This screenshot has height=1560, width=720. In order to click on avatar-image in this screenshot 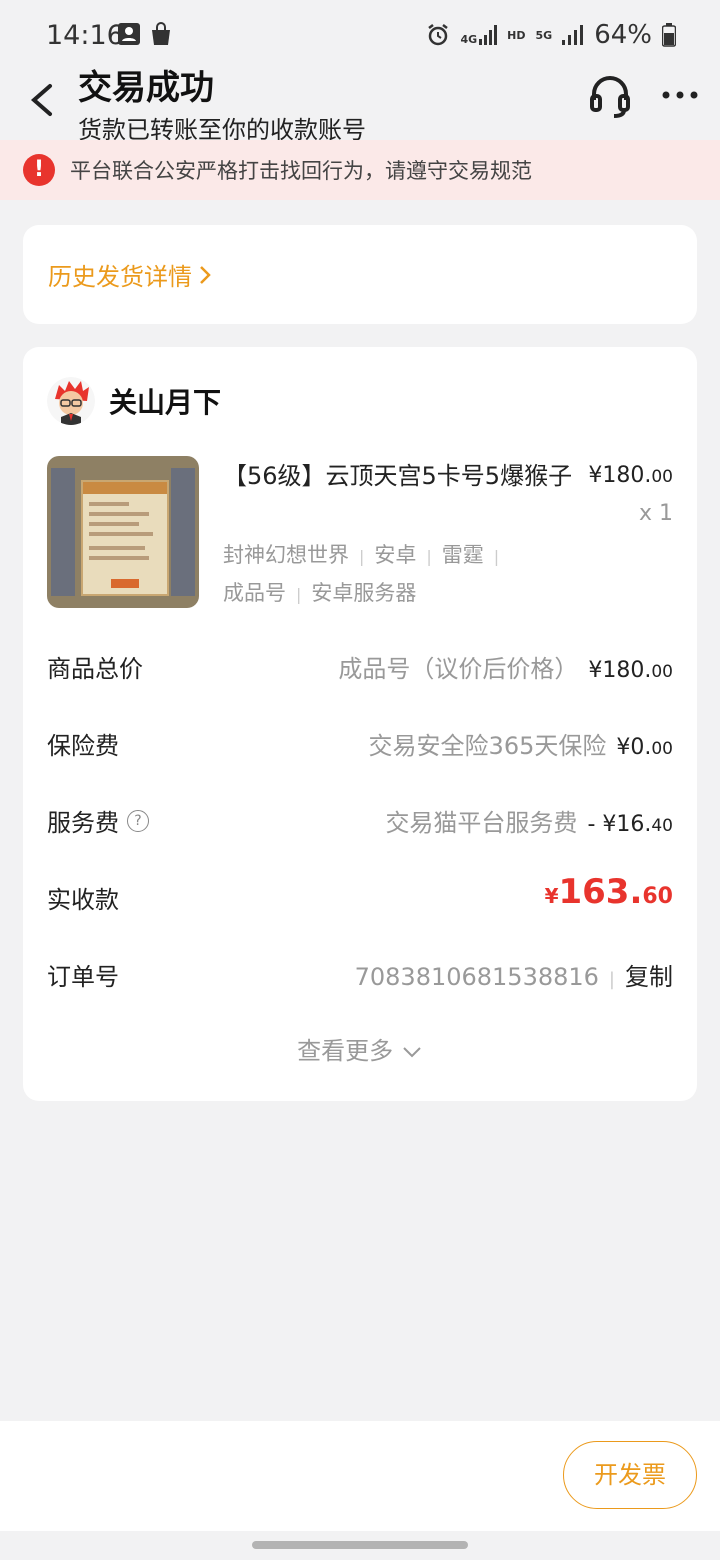, I will do `click(71, 401)`.